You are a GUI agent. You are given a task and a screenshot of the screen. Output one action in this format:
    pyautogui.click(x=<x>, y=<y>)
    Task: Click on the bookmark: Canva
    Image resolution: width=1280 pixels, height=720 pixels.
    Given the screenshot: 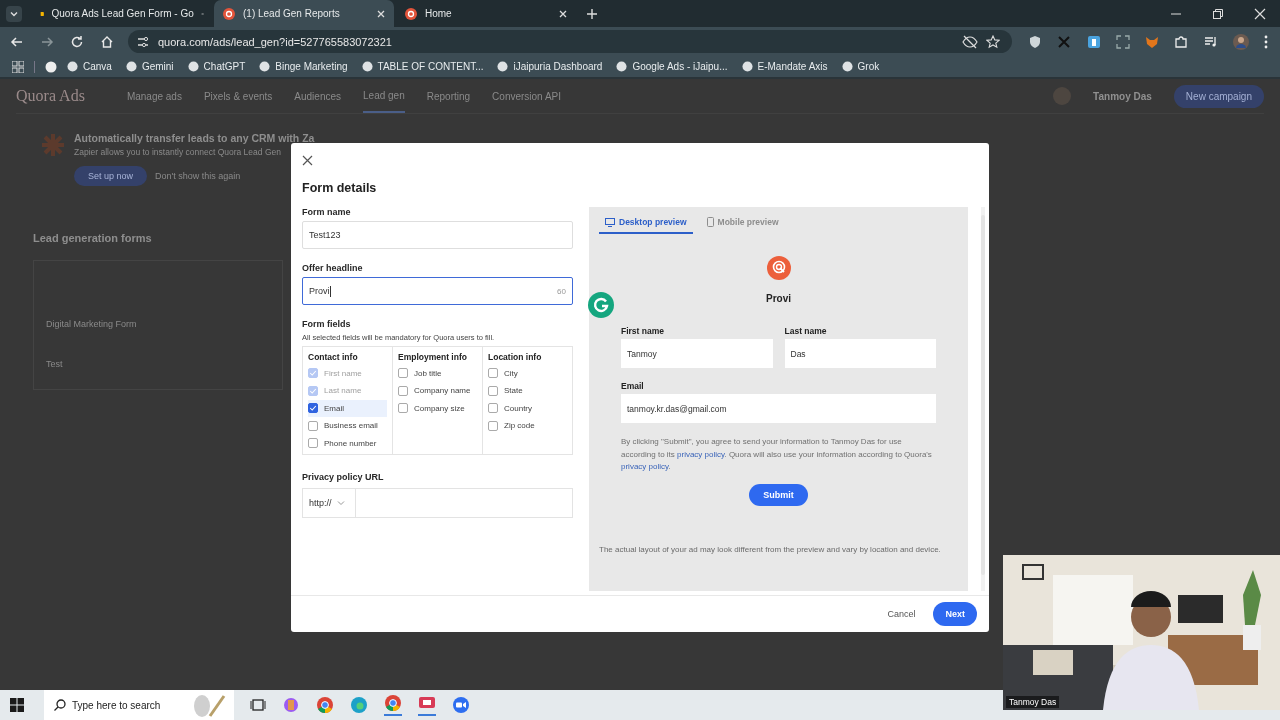 What is the action you would take?
    pyautogui.click(x=89, y=66)
    